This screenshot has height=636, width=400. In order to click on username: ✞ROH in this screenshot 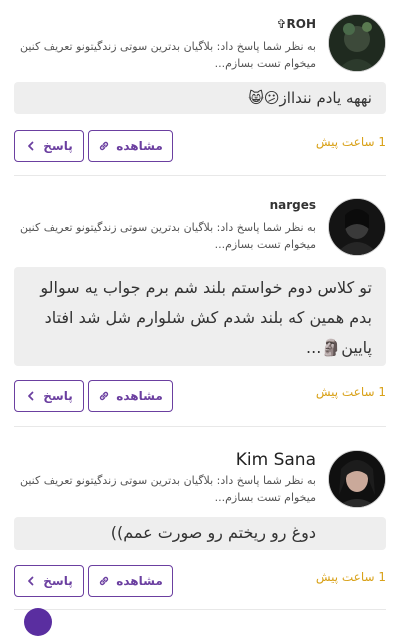, I will do `click(296, 24)`.